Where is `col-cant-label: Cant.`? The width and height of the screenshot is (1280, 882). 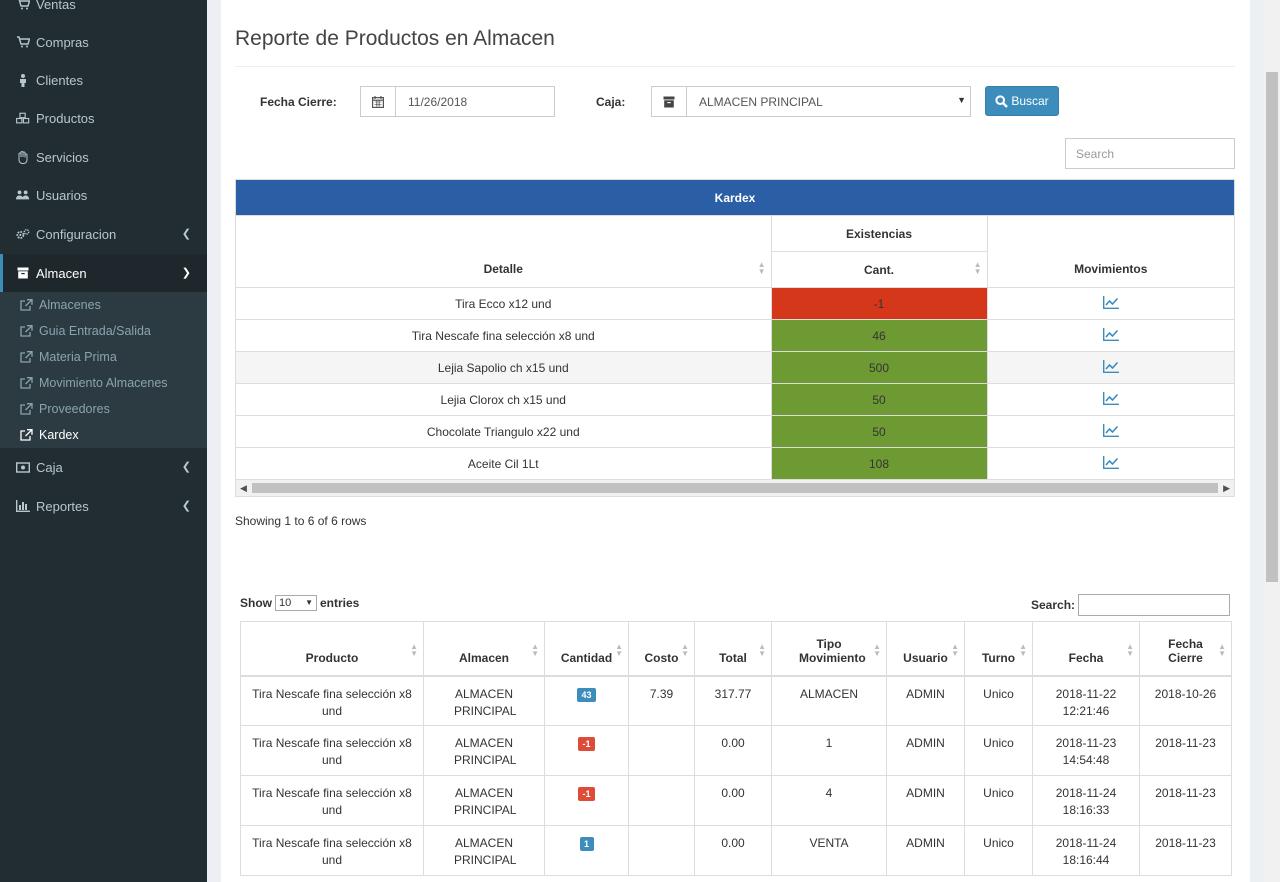 col-cant-label: Cant. is located at coordinates (879, 269).